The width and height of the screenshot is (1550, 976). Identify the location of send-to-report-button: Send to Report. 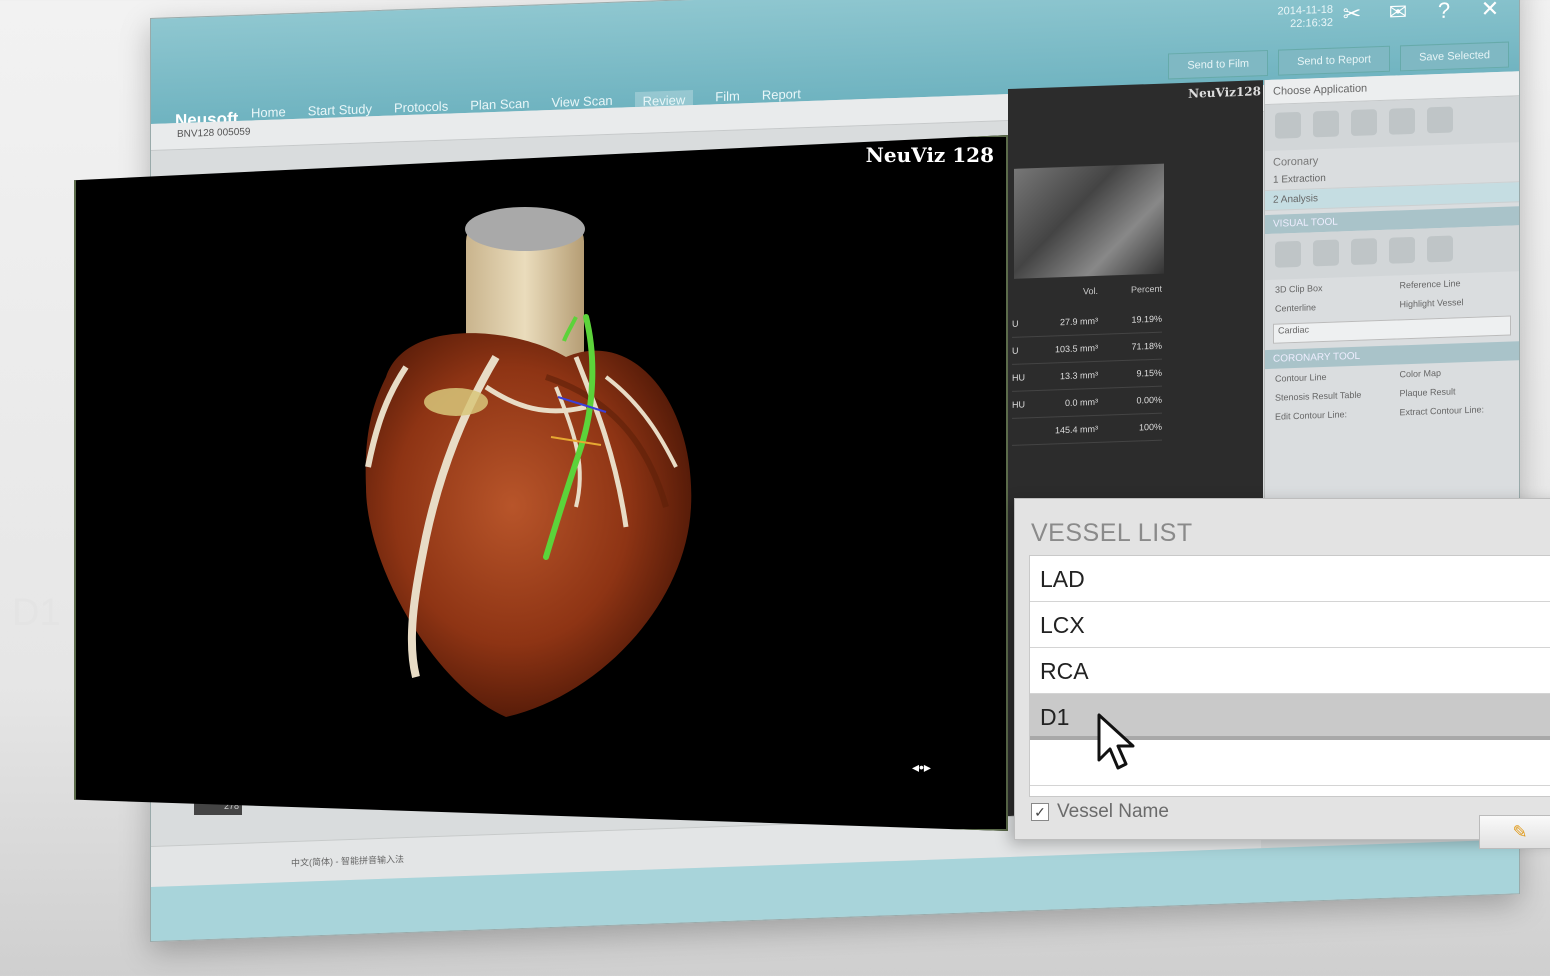
(1334, 60).